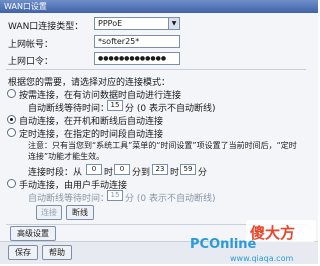  What do you see at coordinates (69, 109) in the screenshot?
I see `on-demand-idle-prefix: 自动断线等待时间：` at bounding box center [69, 109].